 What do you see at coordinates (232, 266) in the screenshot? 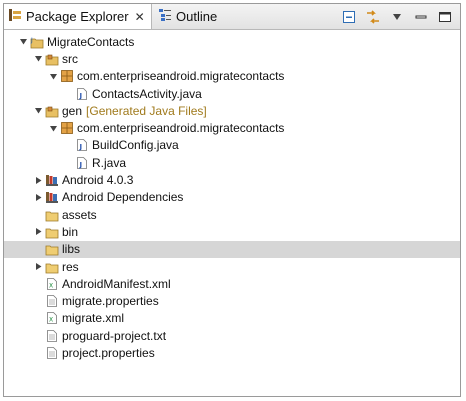
I see `tree-item: res` at bounding box center [232, 266].